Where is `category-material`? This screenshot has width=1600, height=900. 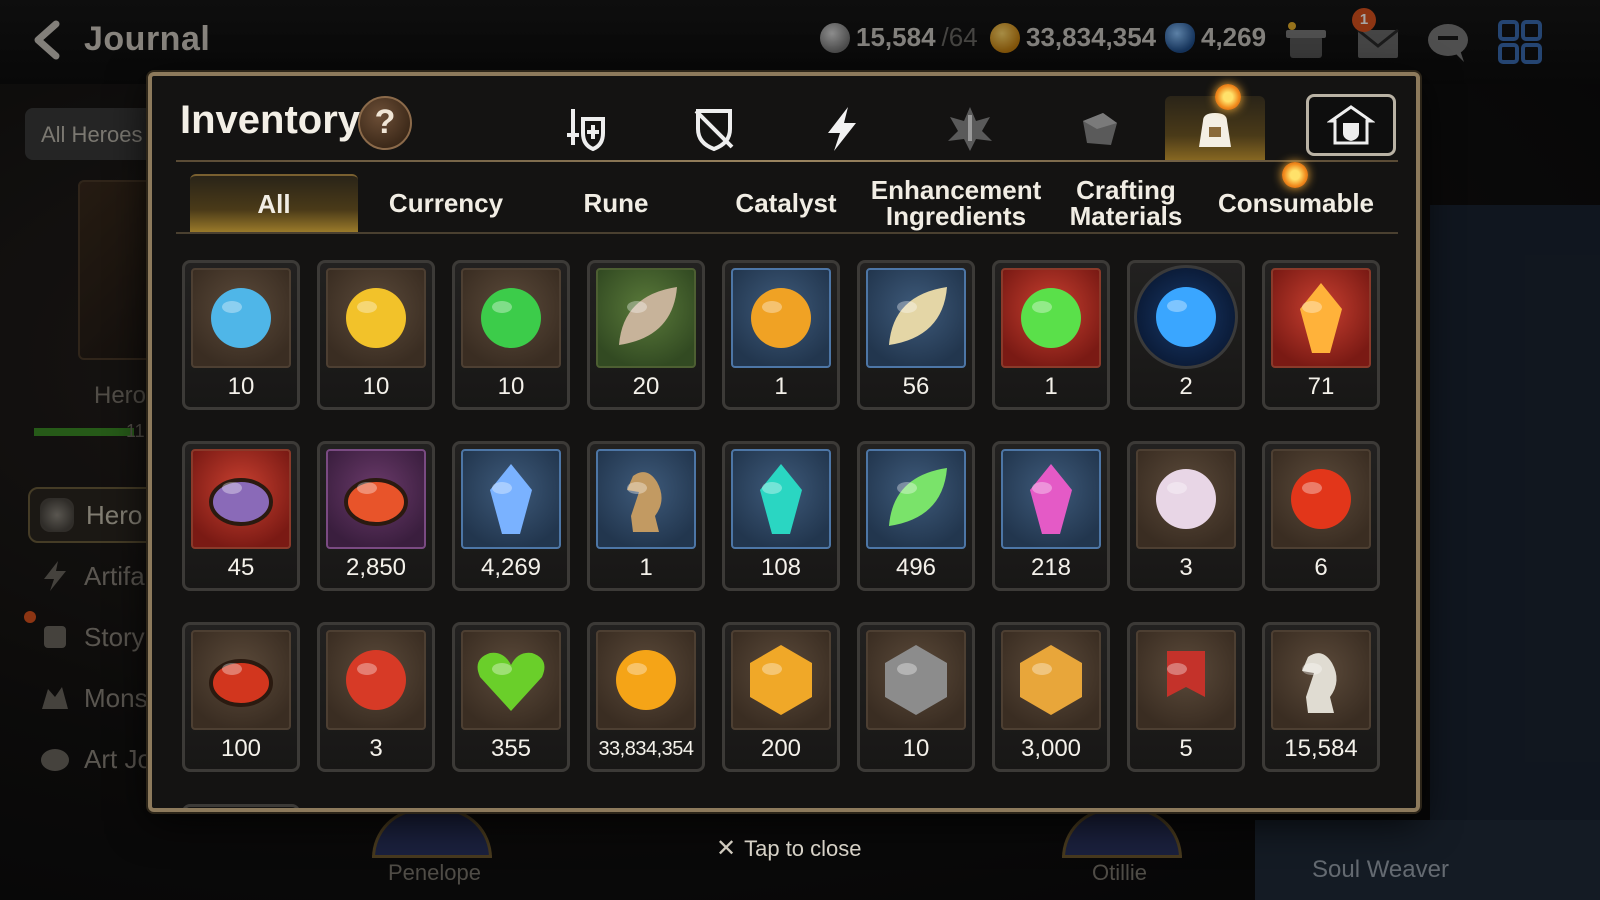
category-material is located at coordinates (970, 129).